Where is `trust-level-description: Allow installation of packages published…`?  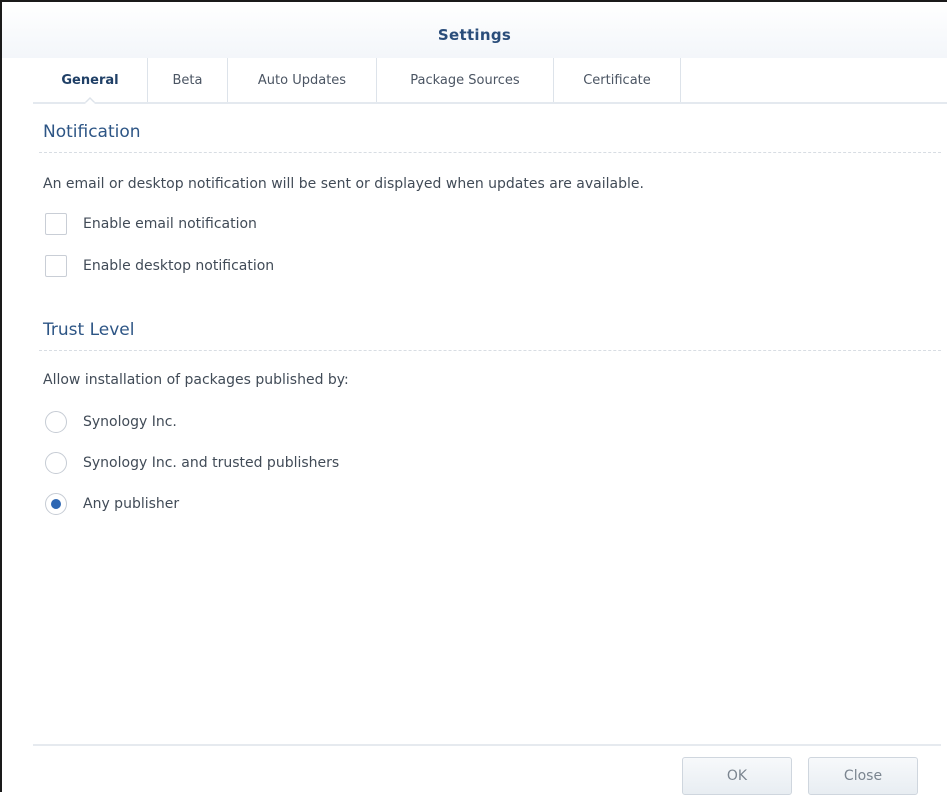 trust-level-description: Allow installation of packages published… is located at coordinates (196, 380).